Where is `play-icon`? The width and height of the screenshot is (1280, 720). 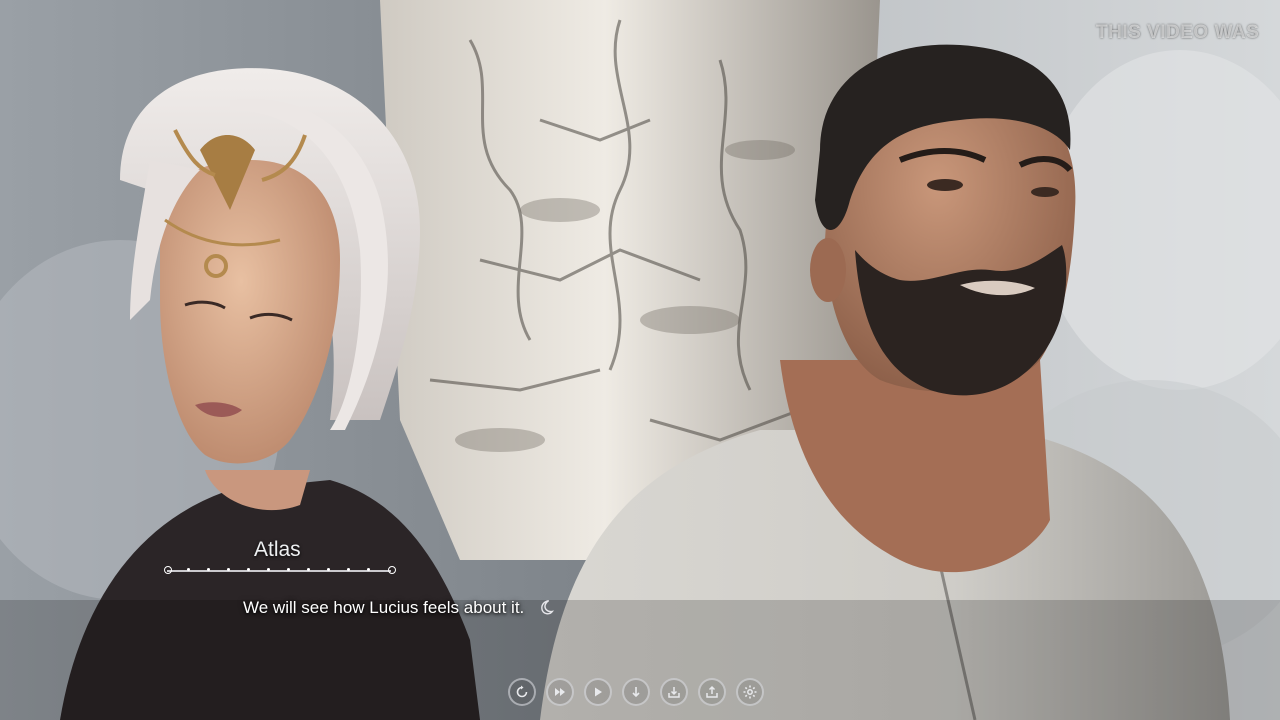
play-icon is located at coordinates (598, 692).